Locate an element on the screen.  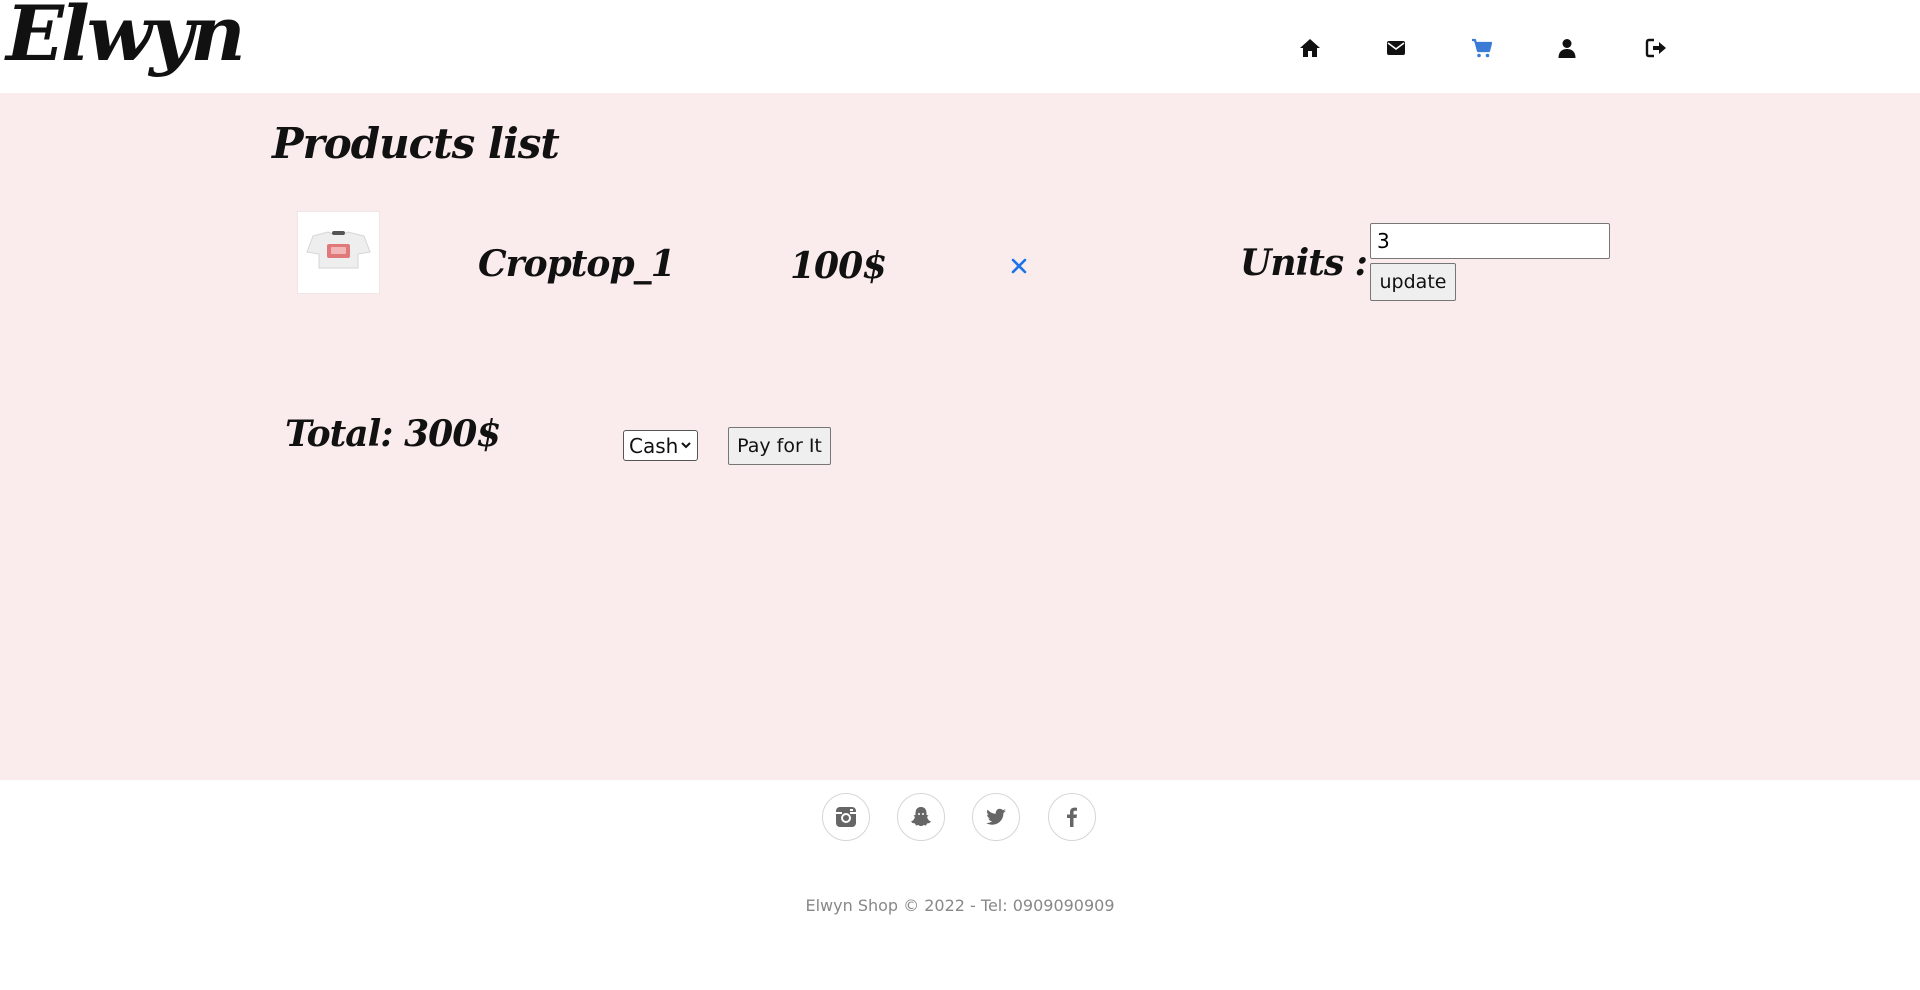
instagram-icon is located at coordinates (846, 817).